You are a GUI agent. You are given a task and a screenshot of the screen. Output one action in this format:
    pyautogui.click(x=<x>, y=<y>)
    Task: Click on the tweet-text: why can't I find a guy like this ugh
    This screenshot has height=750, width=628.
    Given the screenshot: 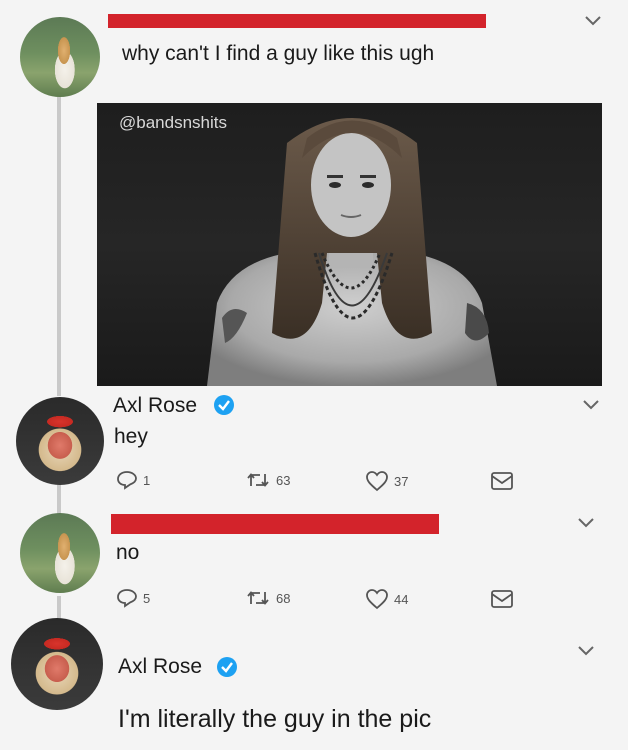 What is the action you would take?
    pyautogui.click(x=278, y=53)
    